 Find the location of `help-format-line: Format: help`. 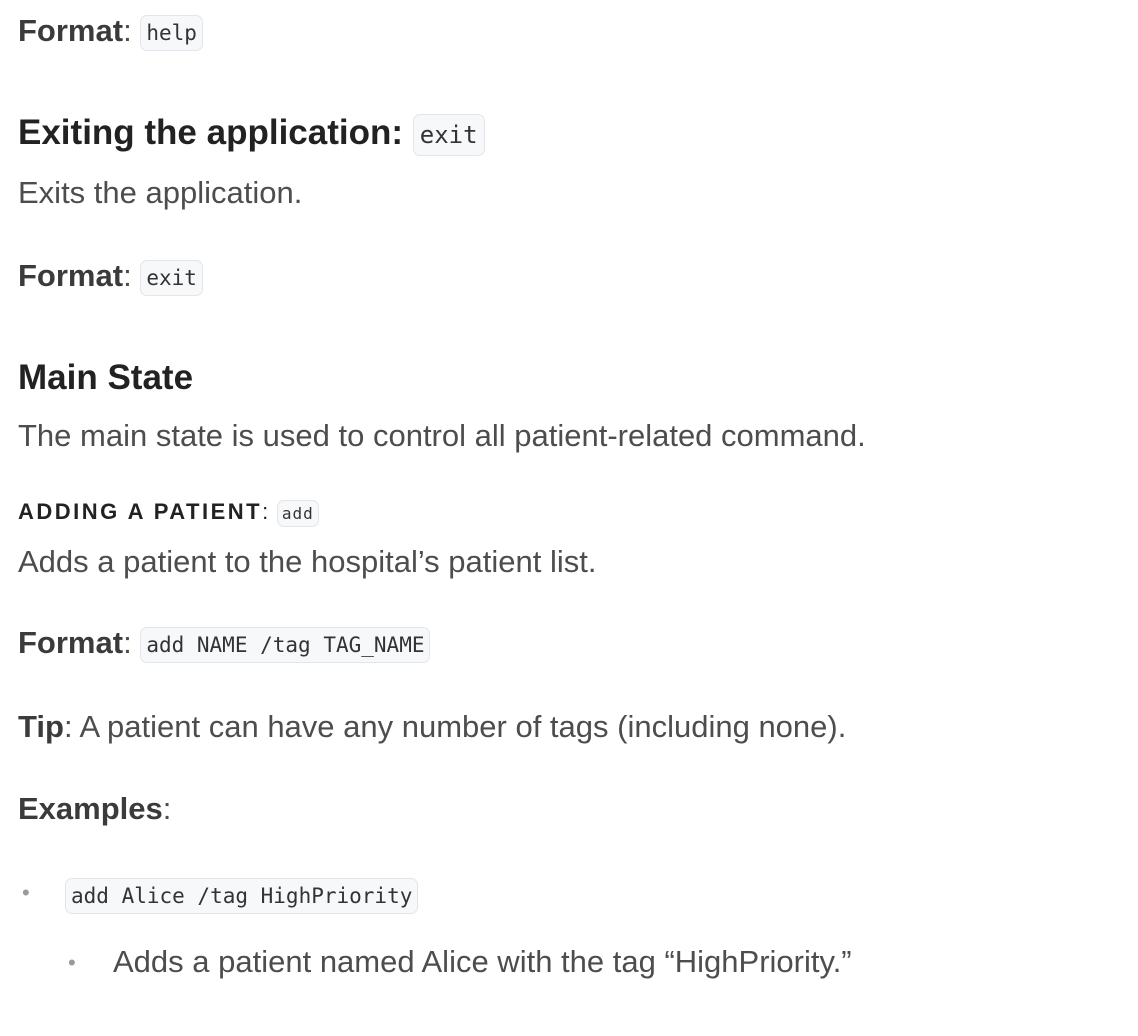

help-format-line: Format: help is located at coordinates (110, 32).